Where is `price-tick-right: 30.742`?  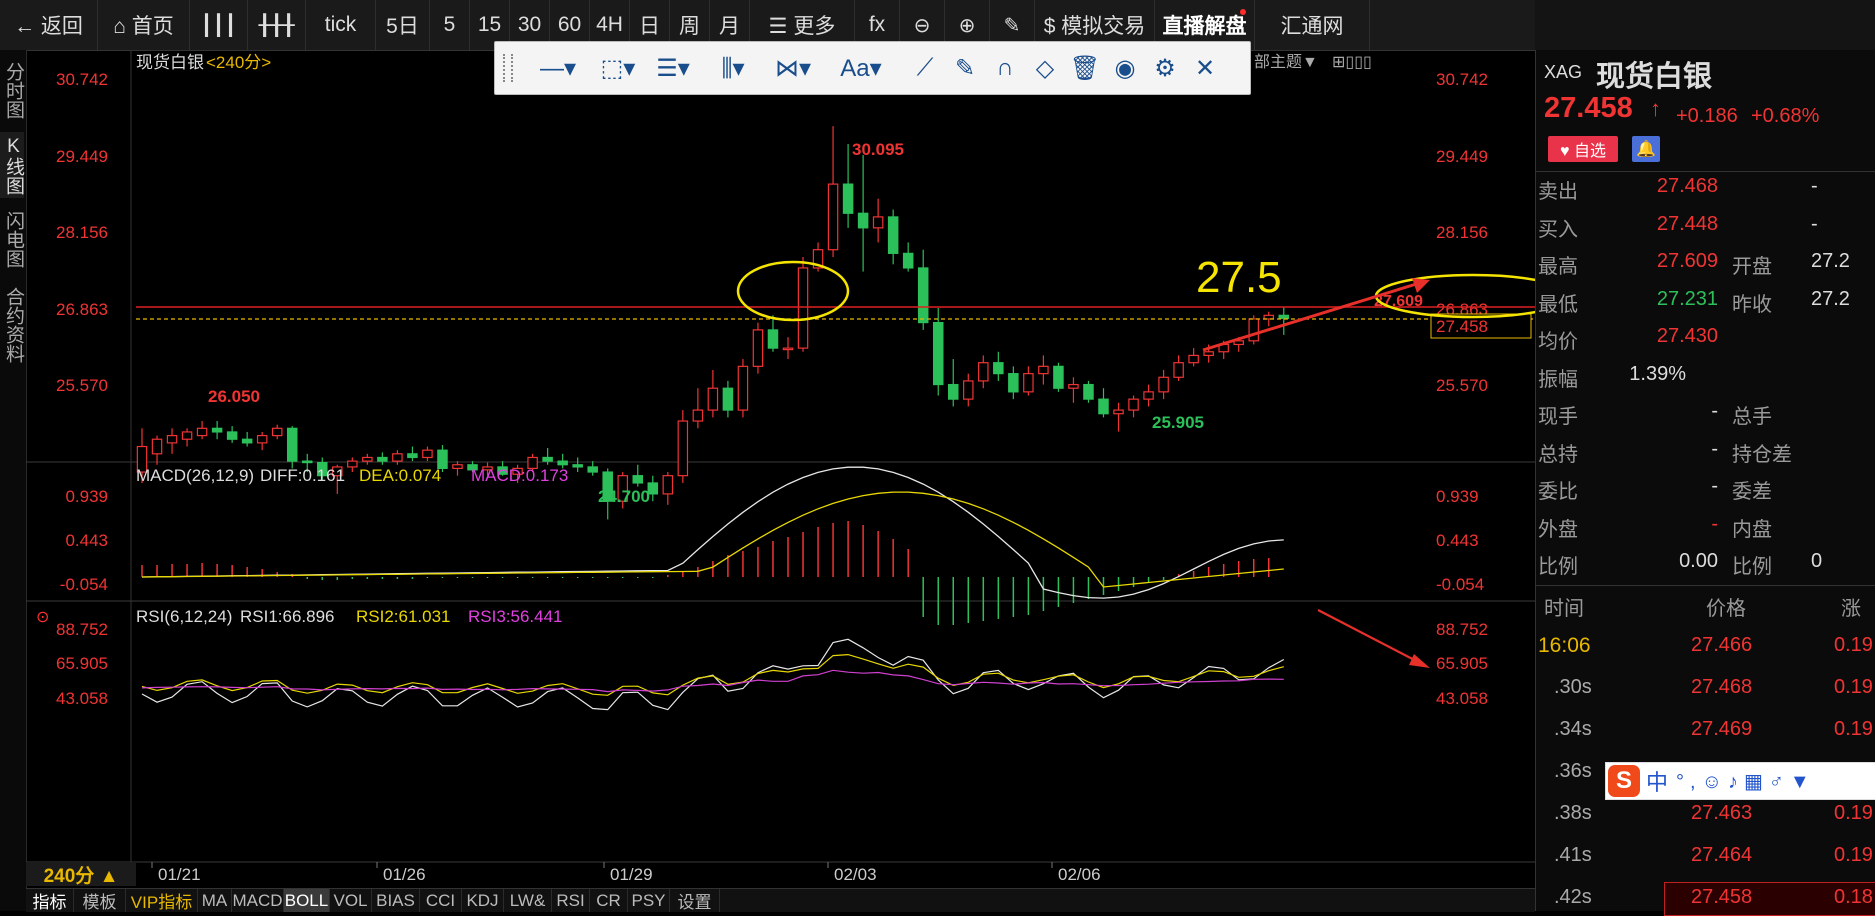 price-tick-right: 30.742 is located at coordinates (1462, 79).